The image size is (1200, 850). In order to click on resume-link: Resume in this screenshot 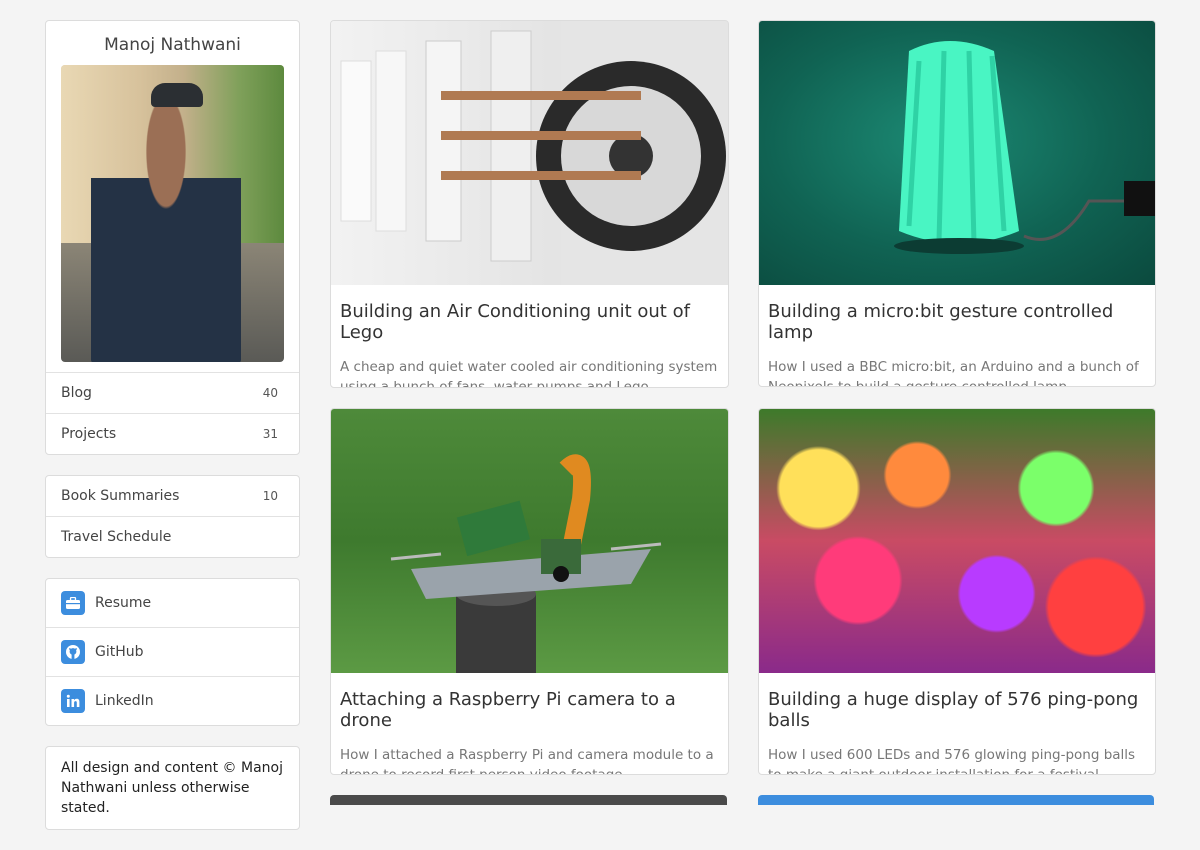, I will do `click(172, 603)`.